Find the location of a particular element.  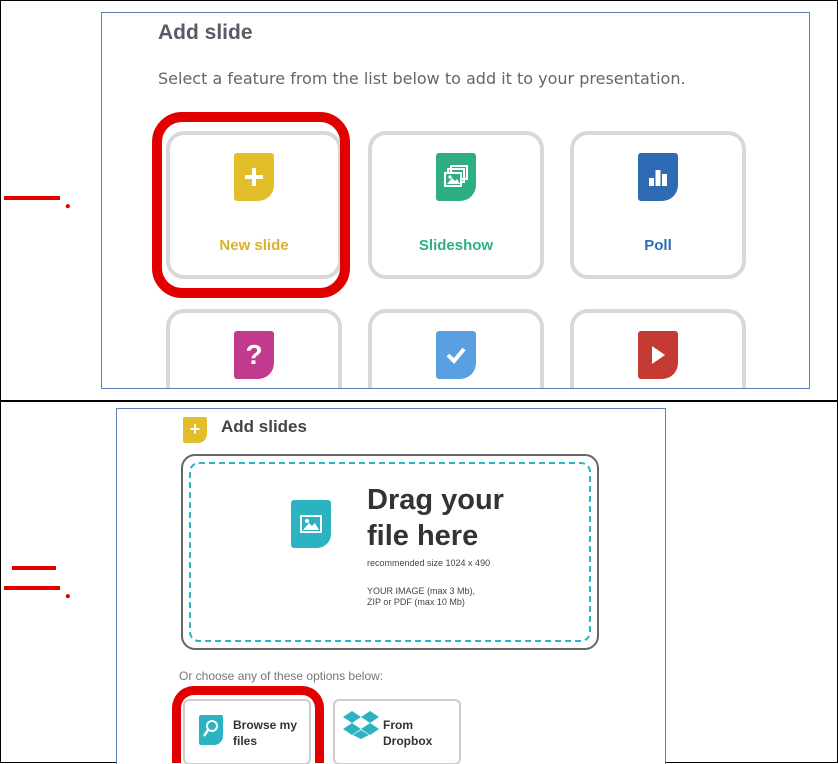

slideshow-label: Slideshow is located at coordinates (456, 245).